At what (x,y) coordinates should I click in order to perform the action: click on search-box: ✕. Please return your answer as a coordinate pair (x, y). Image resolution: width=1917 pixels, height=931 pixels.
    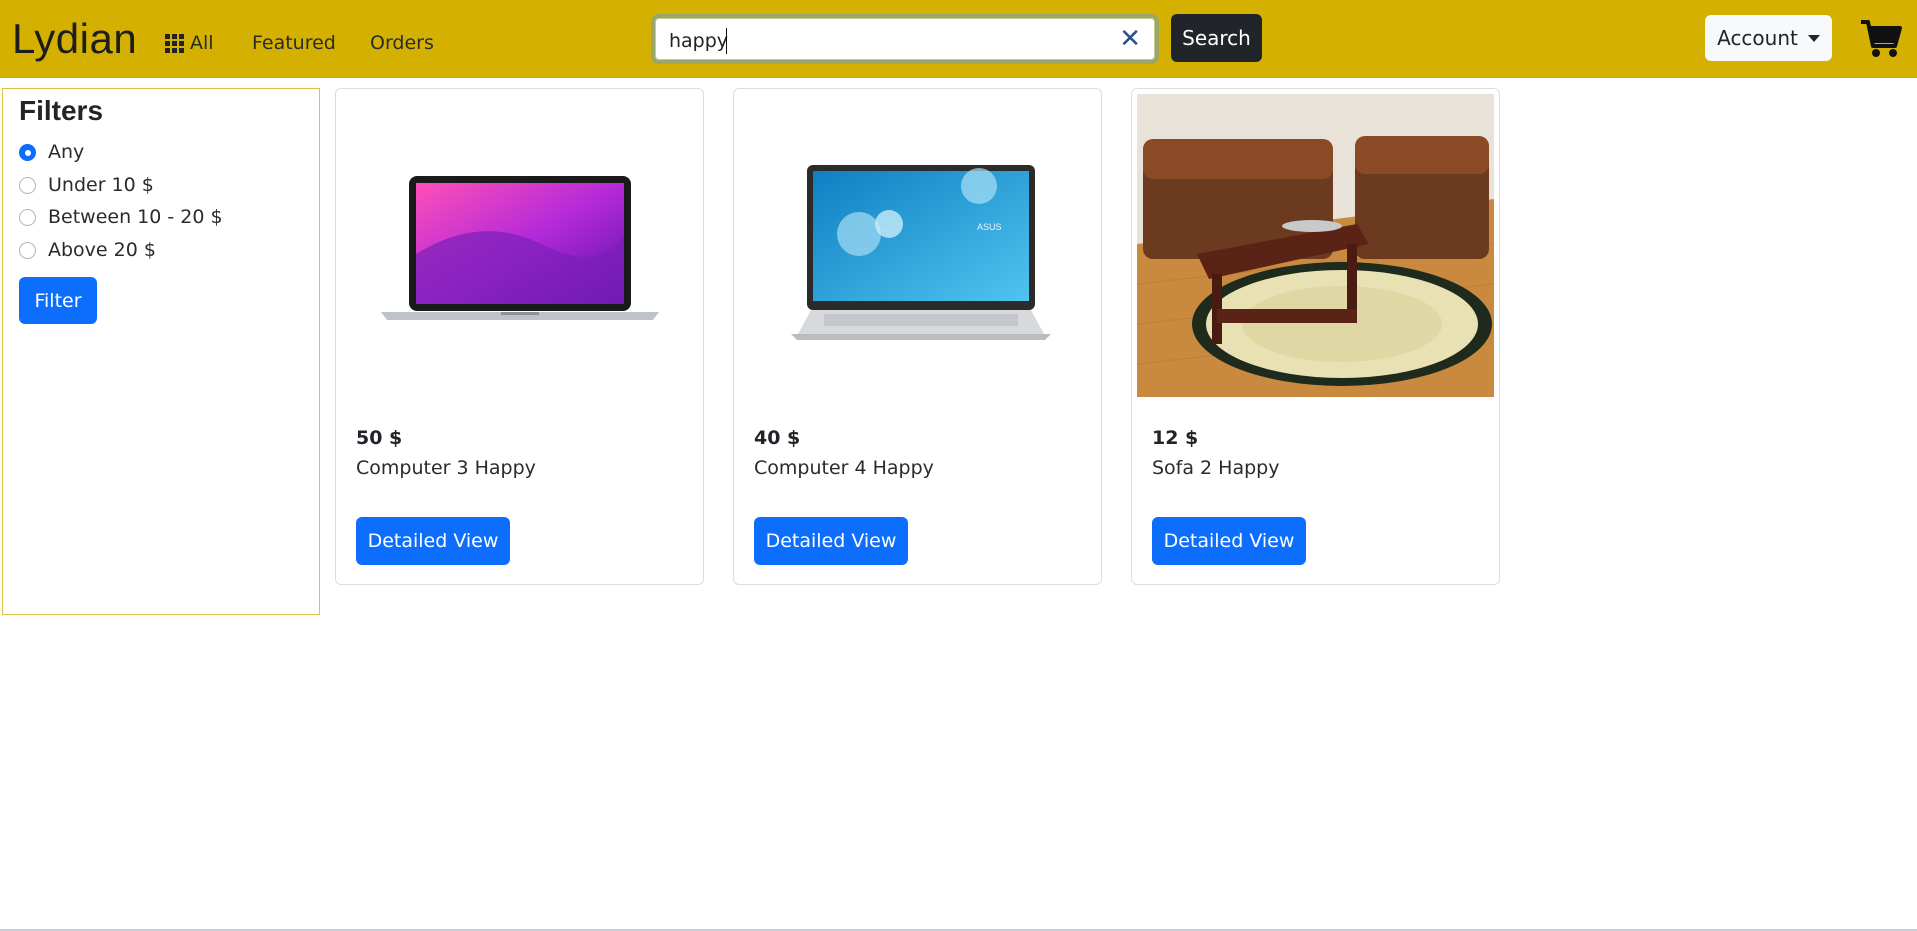
    Looking at the image, I should click on (905, 39).